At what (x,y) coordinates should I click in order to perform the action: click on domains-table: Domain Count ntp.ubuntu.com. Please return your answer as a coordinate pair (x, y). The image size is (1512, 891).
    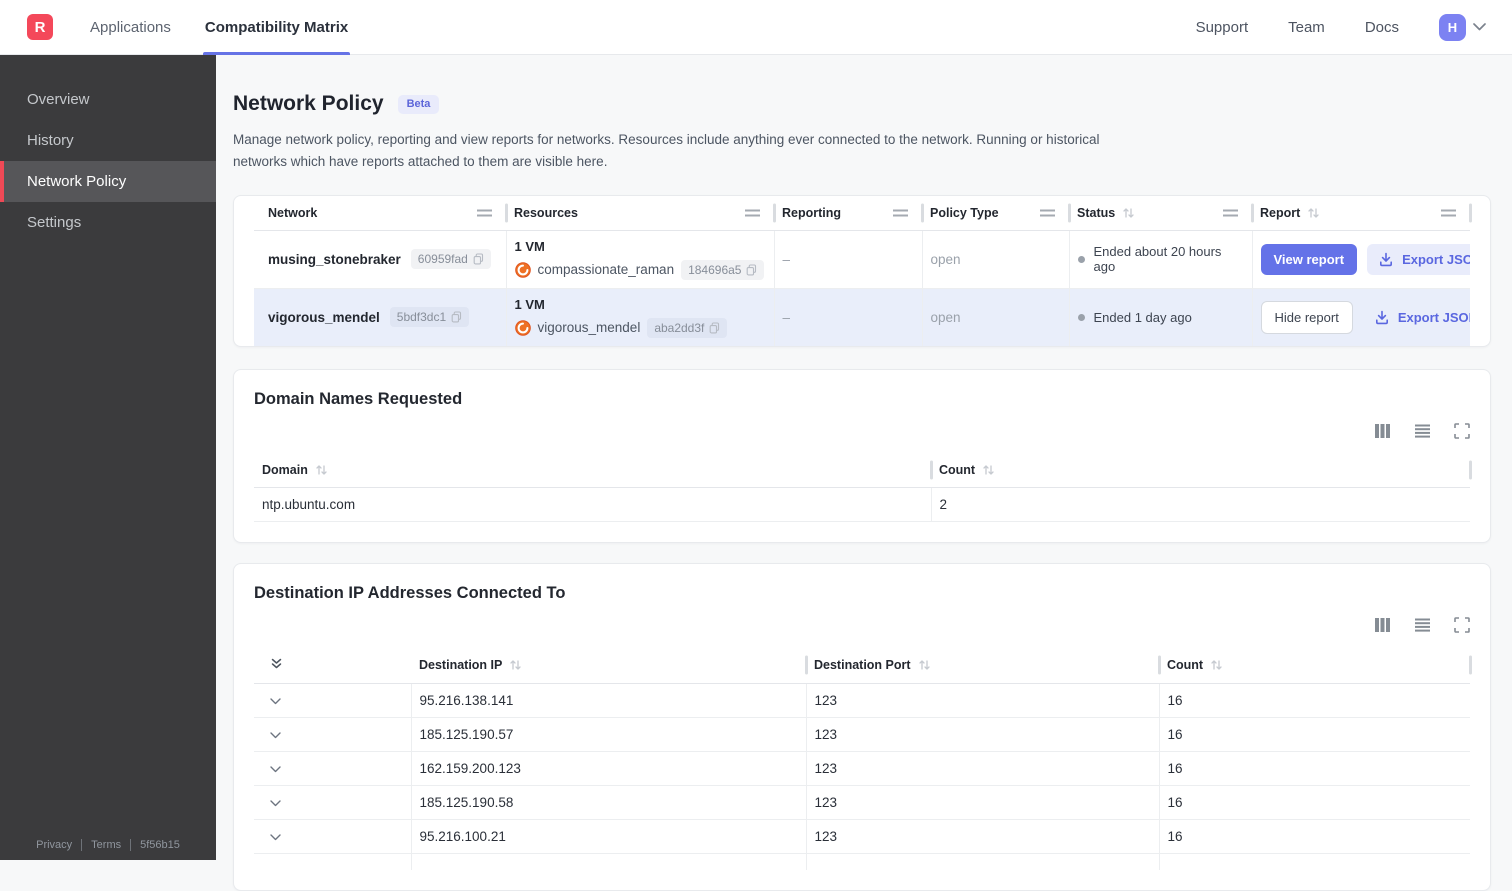
    Looking at the image, I should click on (862, 487).